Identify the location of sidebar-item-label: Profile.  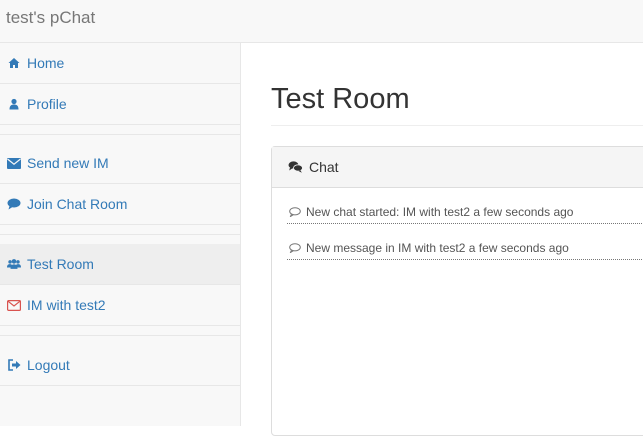
(47, 104).